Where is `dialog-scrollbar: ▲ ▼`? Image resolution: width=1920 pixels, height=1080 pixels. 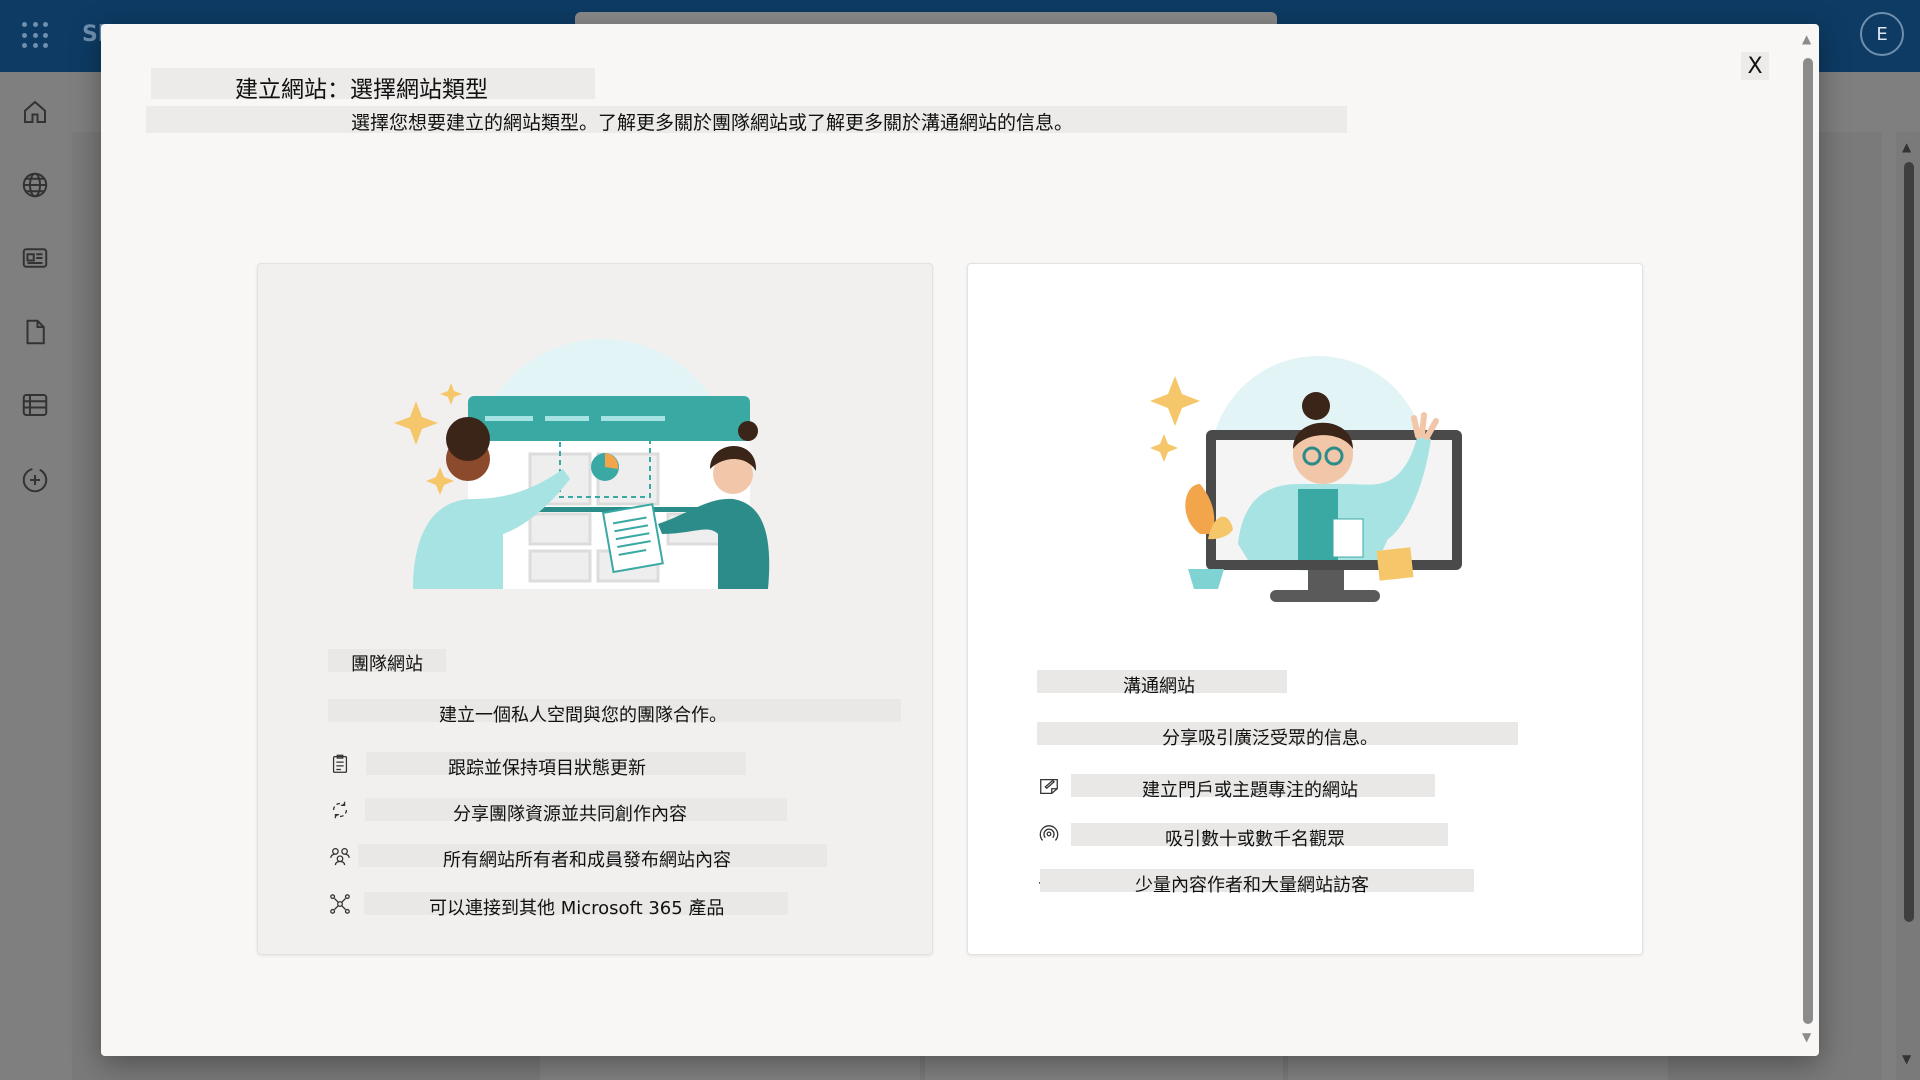 dialog-scrollbar: ▲ ▼ is located at coordinates (1808, 540).